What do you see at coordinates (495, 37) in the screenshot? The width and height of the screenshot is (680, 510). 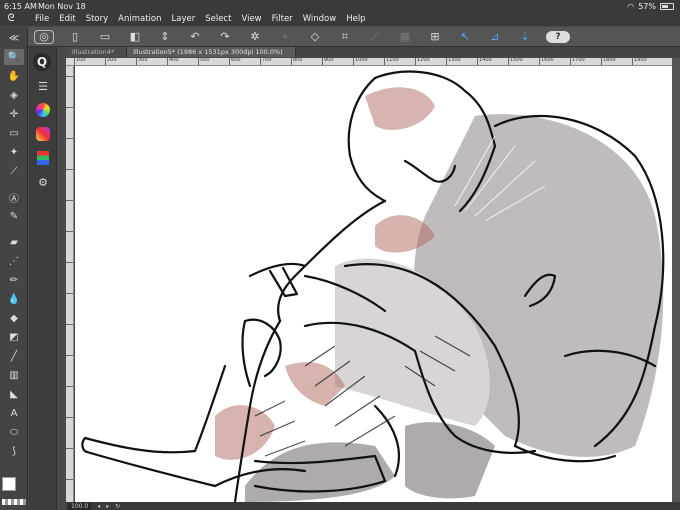 I see `snap-special-ruler-icon: ⊿` at bounding box center [495, 37].